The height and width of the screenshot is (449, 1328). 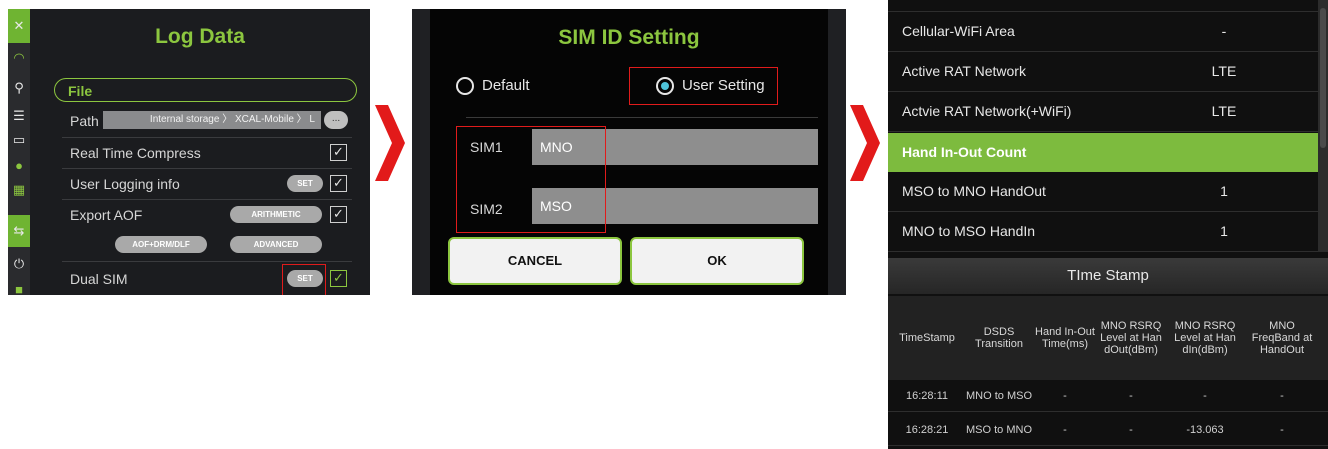 I want to click on mno-to-mso-handin-row: MNO to MSO HandIn 1, so click(x=1103, y=232).